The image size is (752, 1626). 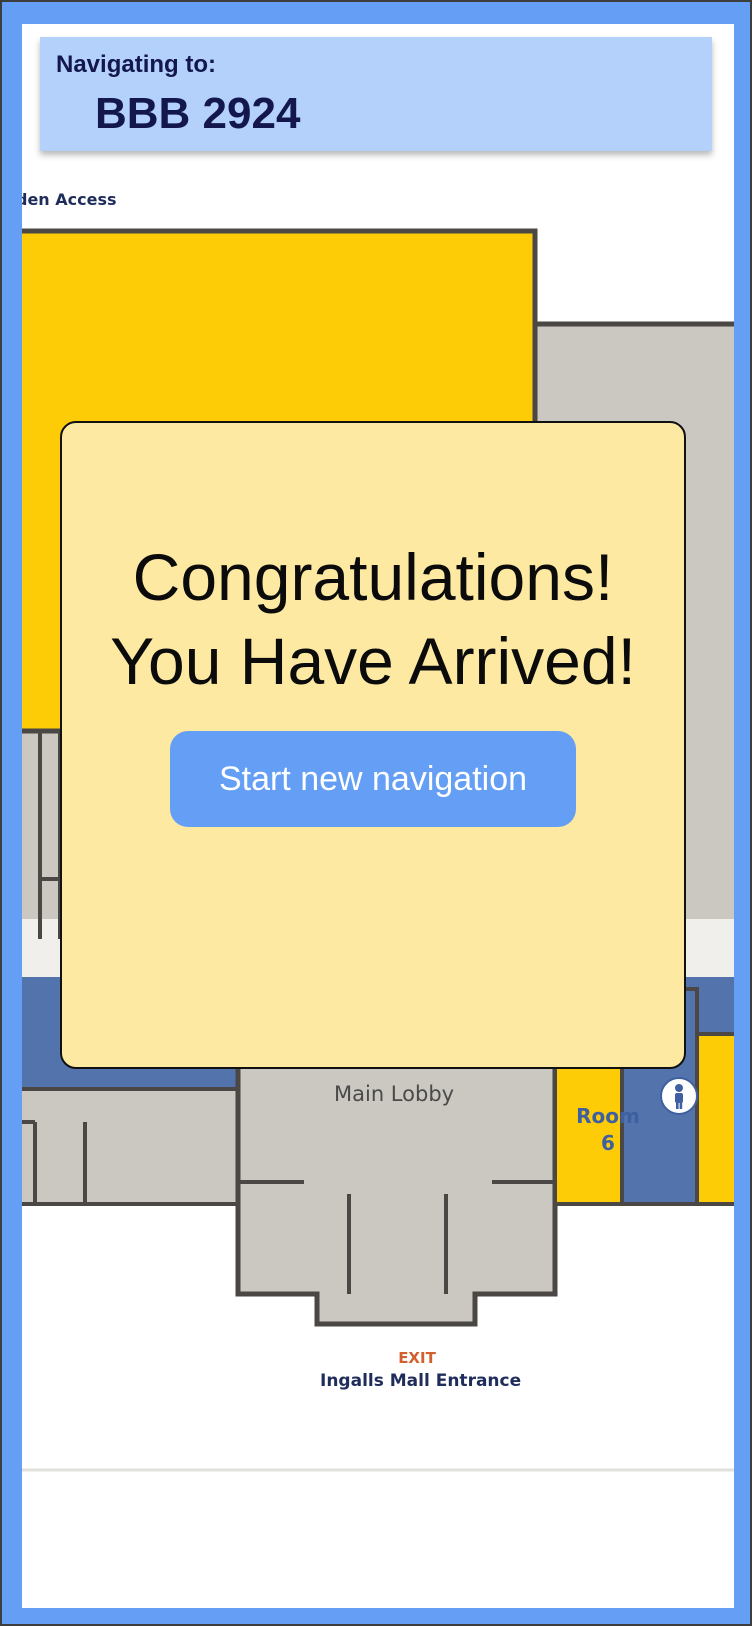 I want to click on entrance-label: Ingalls Mall Entrance, so click(x=421, y=1381).